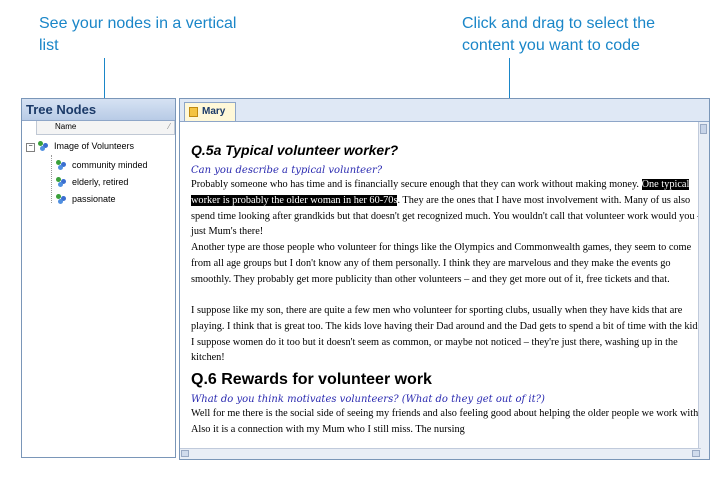 This screenshot has width=710, height=481. Describe the element at coordinates (30, 147) in the screenshot. I see `collapse-icon: −` at that location.